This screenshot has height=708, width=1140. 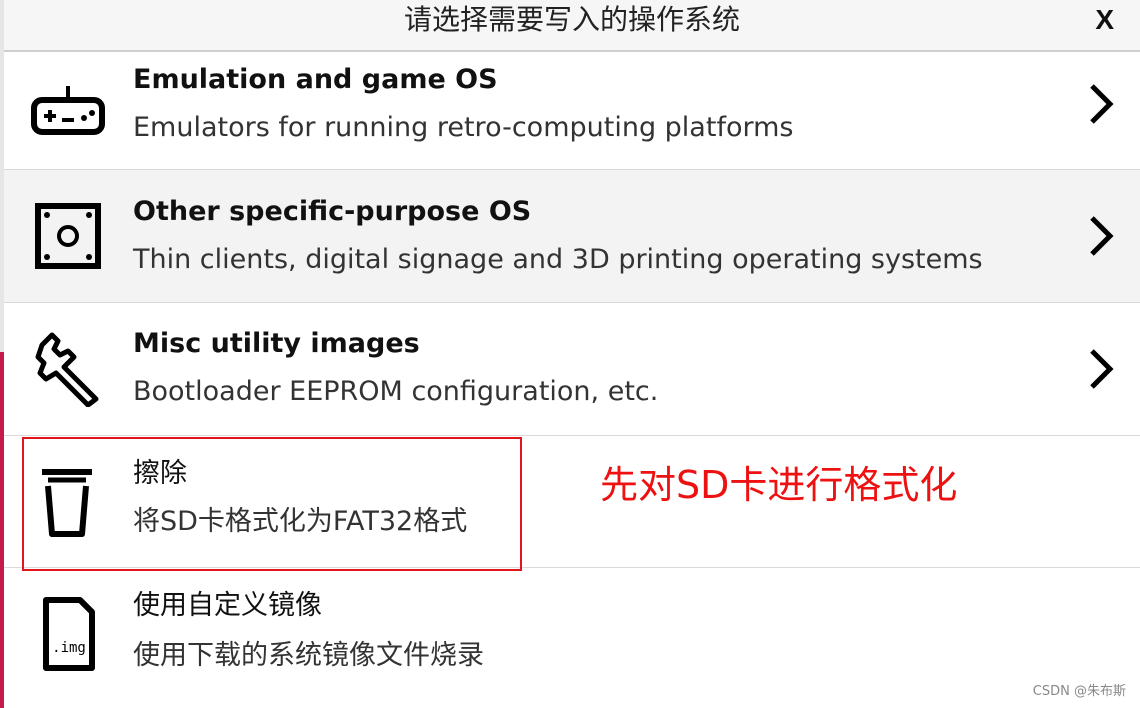 What do you see at coordinates (332, 211) in the screenshot?
I see `item-title: Other specific-purpose OS` at bounding box center [332, 211].